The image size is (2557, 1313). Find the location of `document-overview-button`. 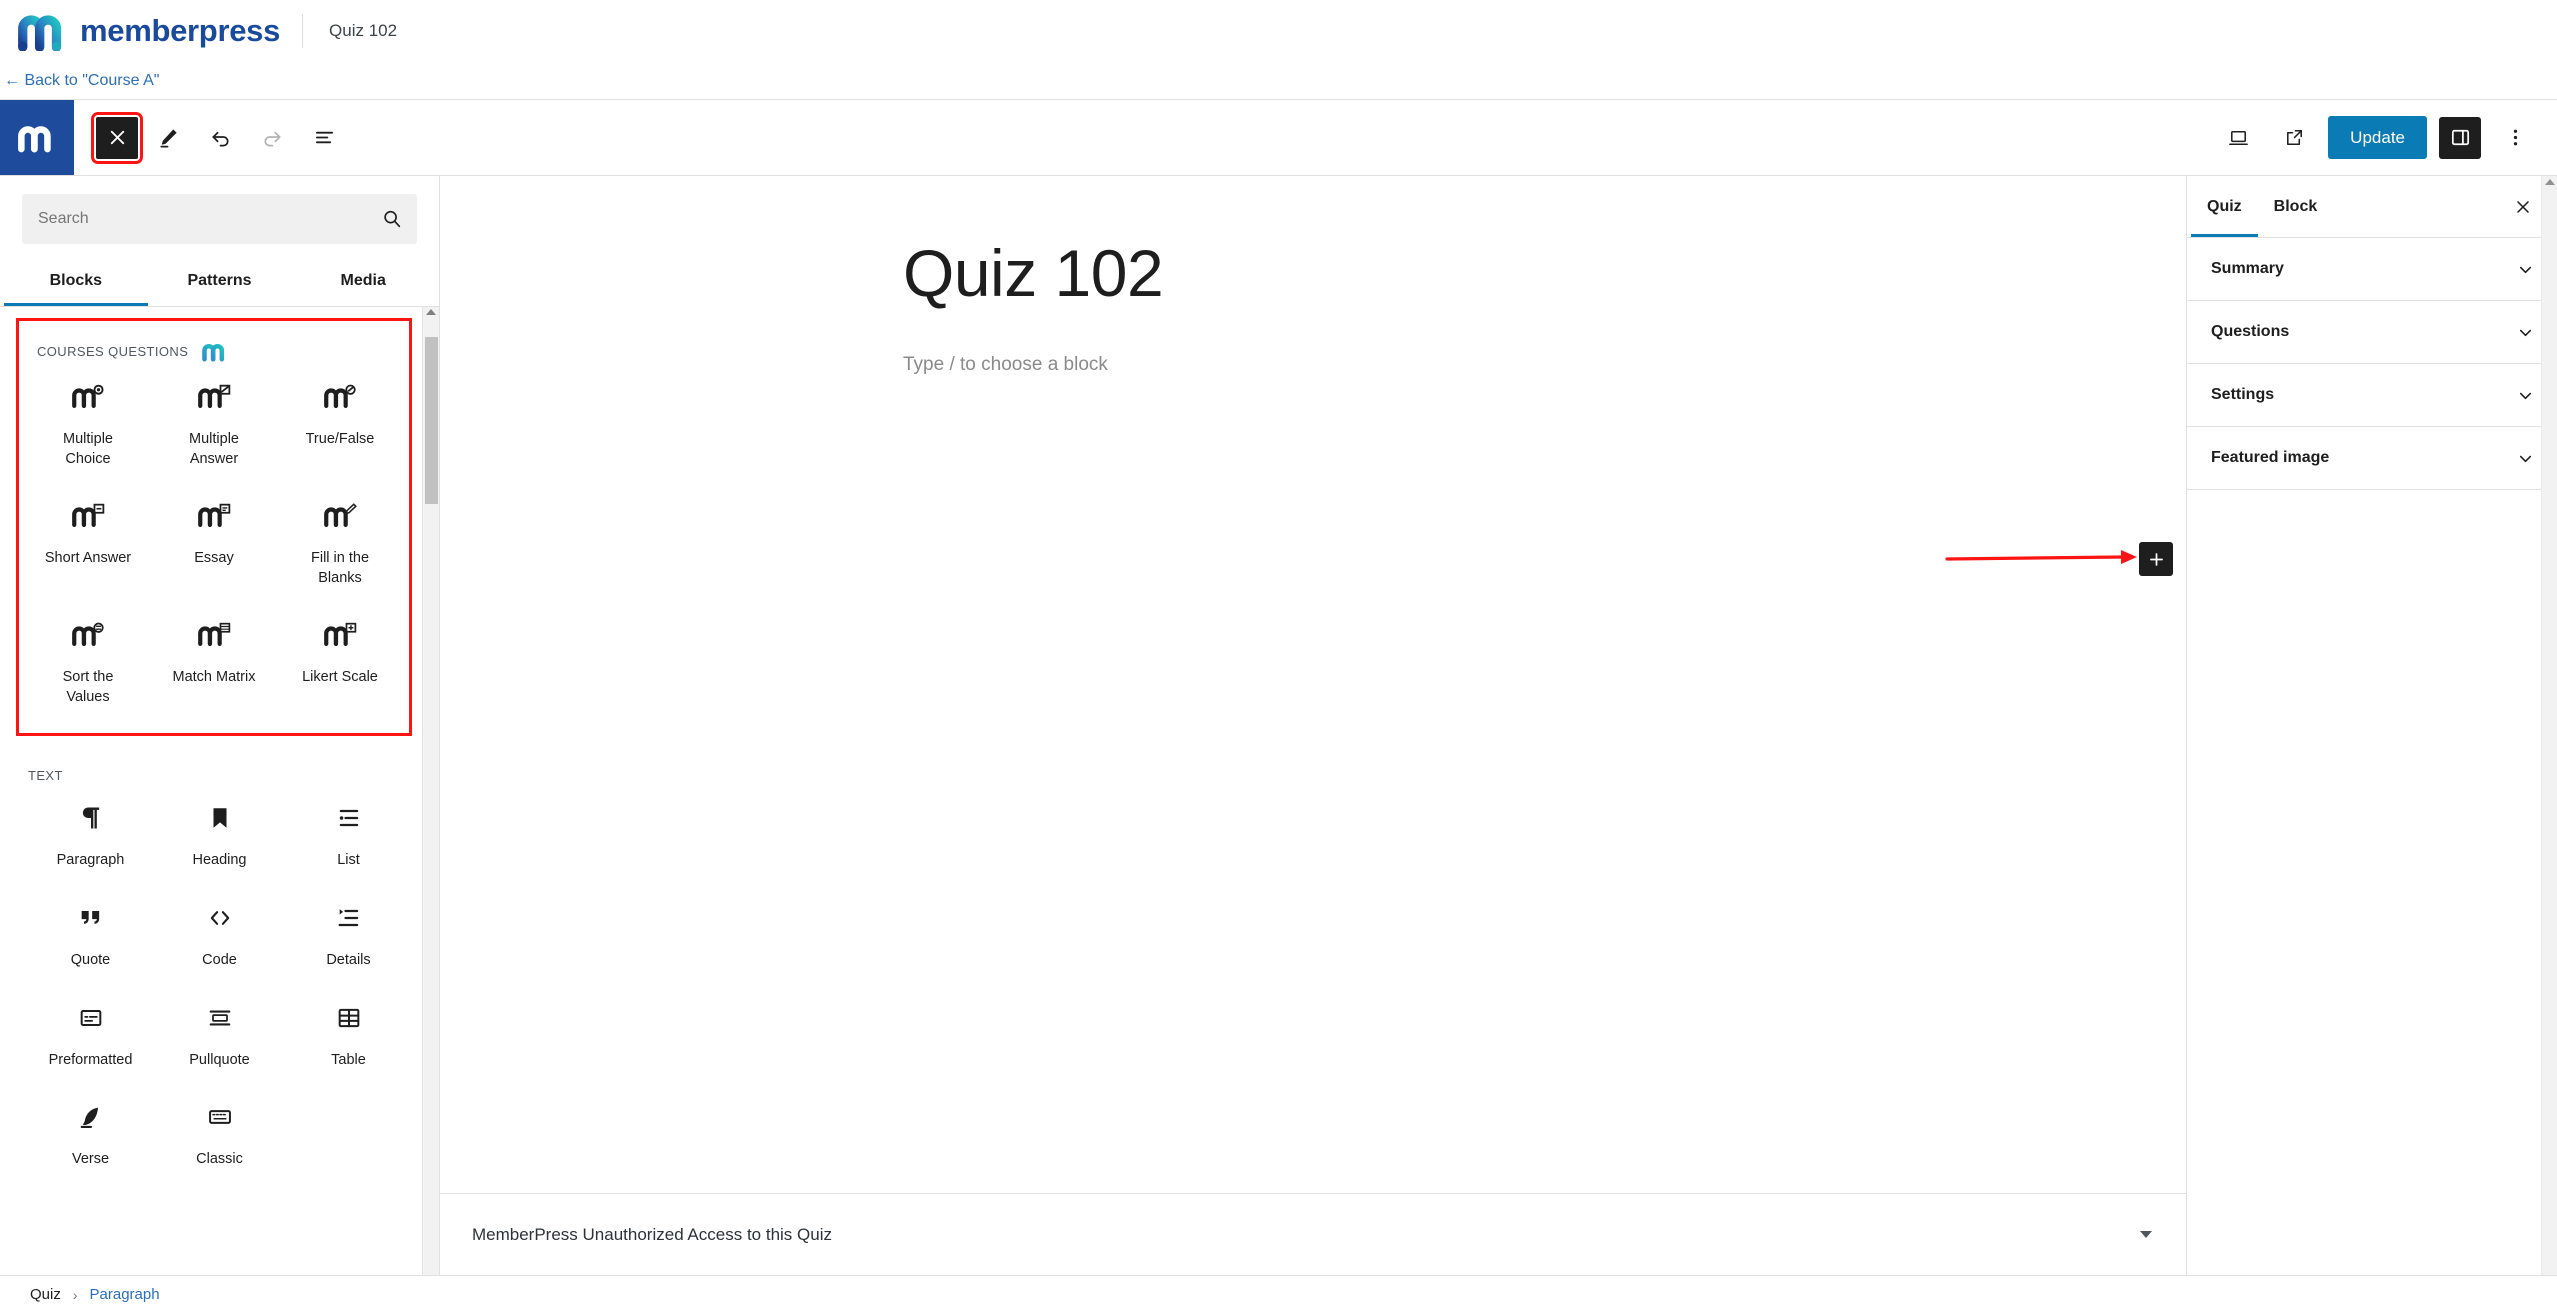

document-overview-button is located at coordinates (324, 138).